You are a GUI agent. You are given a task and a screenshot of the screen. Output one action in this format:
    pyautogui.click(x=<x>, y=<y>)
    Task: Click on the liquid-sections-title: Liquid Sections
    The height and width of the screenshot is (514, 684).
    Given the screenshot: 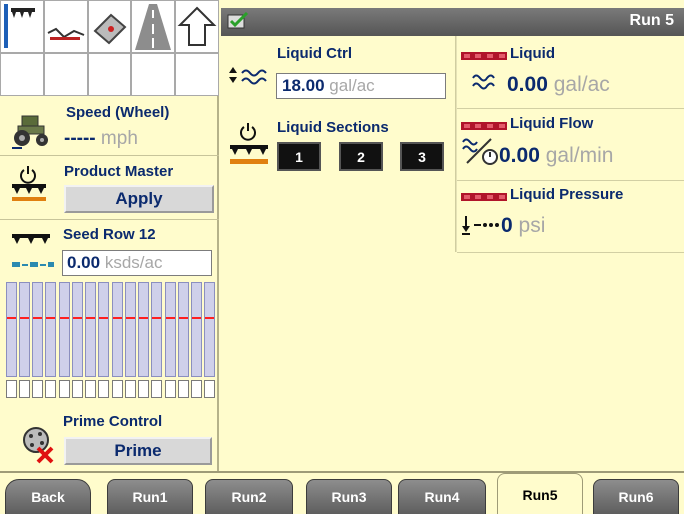 What is the action you would take?
    pyautogui.click(x=333, y=127)
    